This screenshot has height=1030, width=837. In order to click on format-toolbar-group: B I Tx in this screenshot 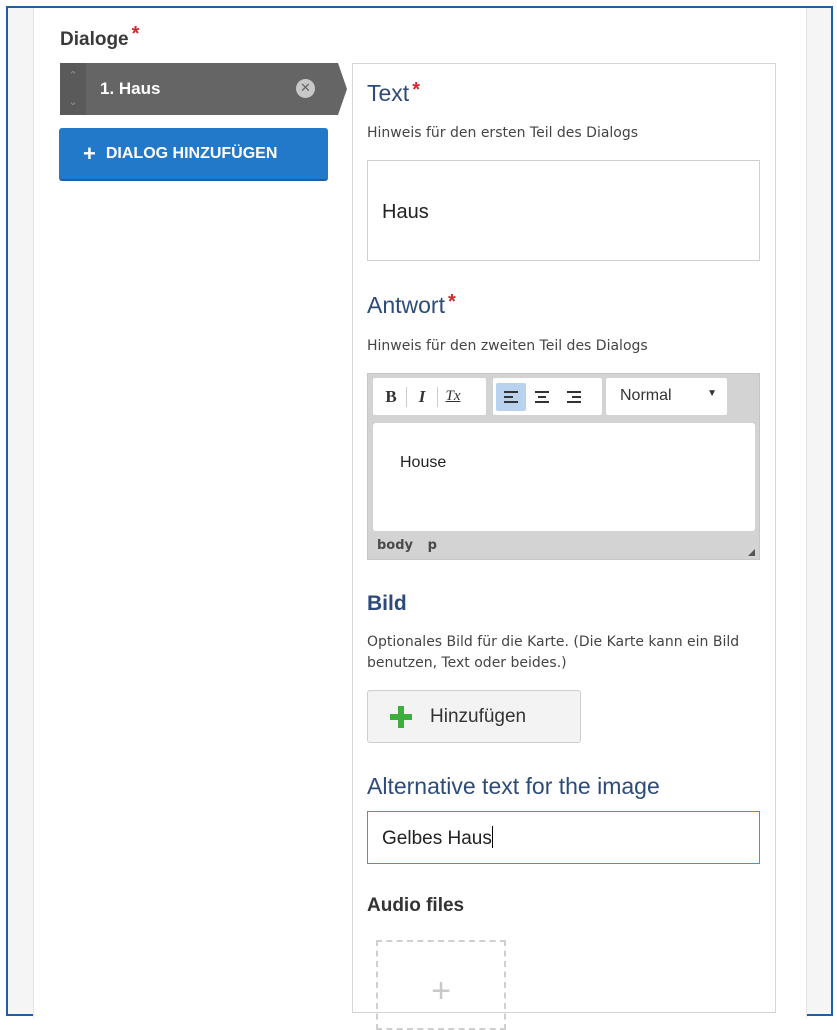, I will do `click(429, 396)`.